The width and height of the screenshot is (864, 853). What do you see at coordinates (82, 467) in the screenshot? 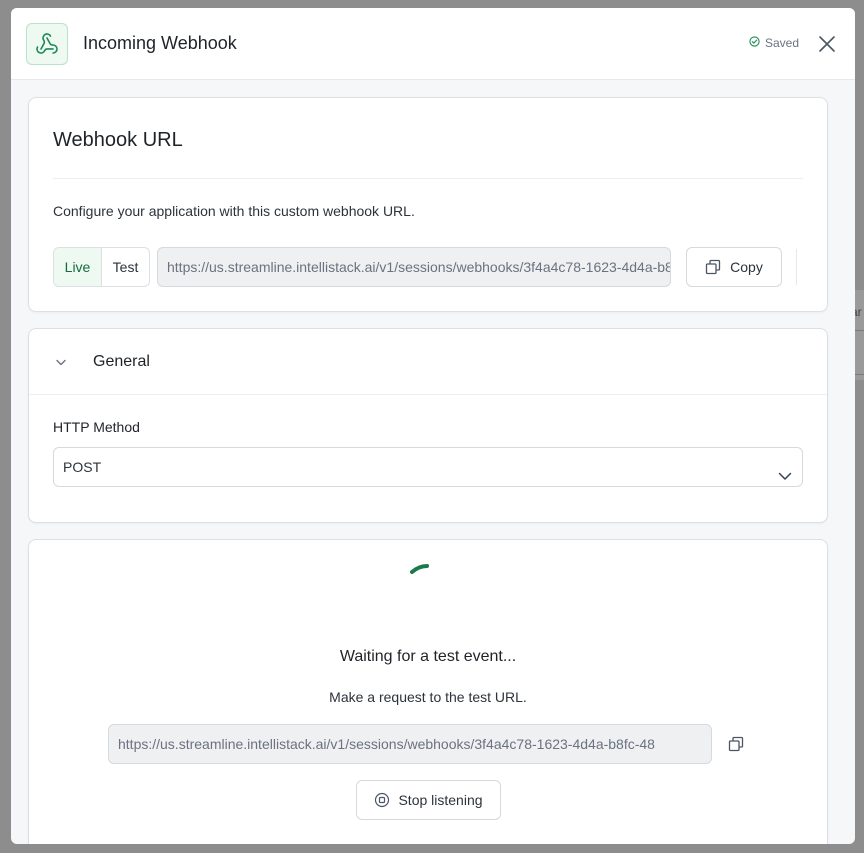
I see `http-method-value: POST` at bounding box center [82, 467].